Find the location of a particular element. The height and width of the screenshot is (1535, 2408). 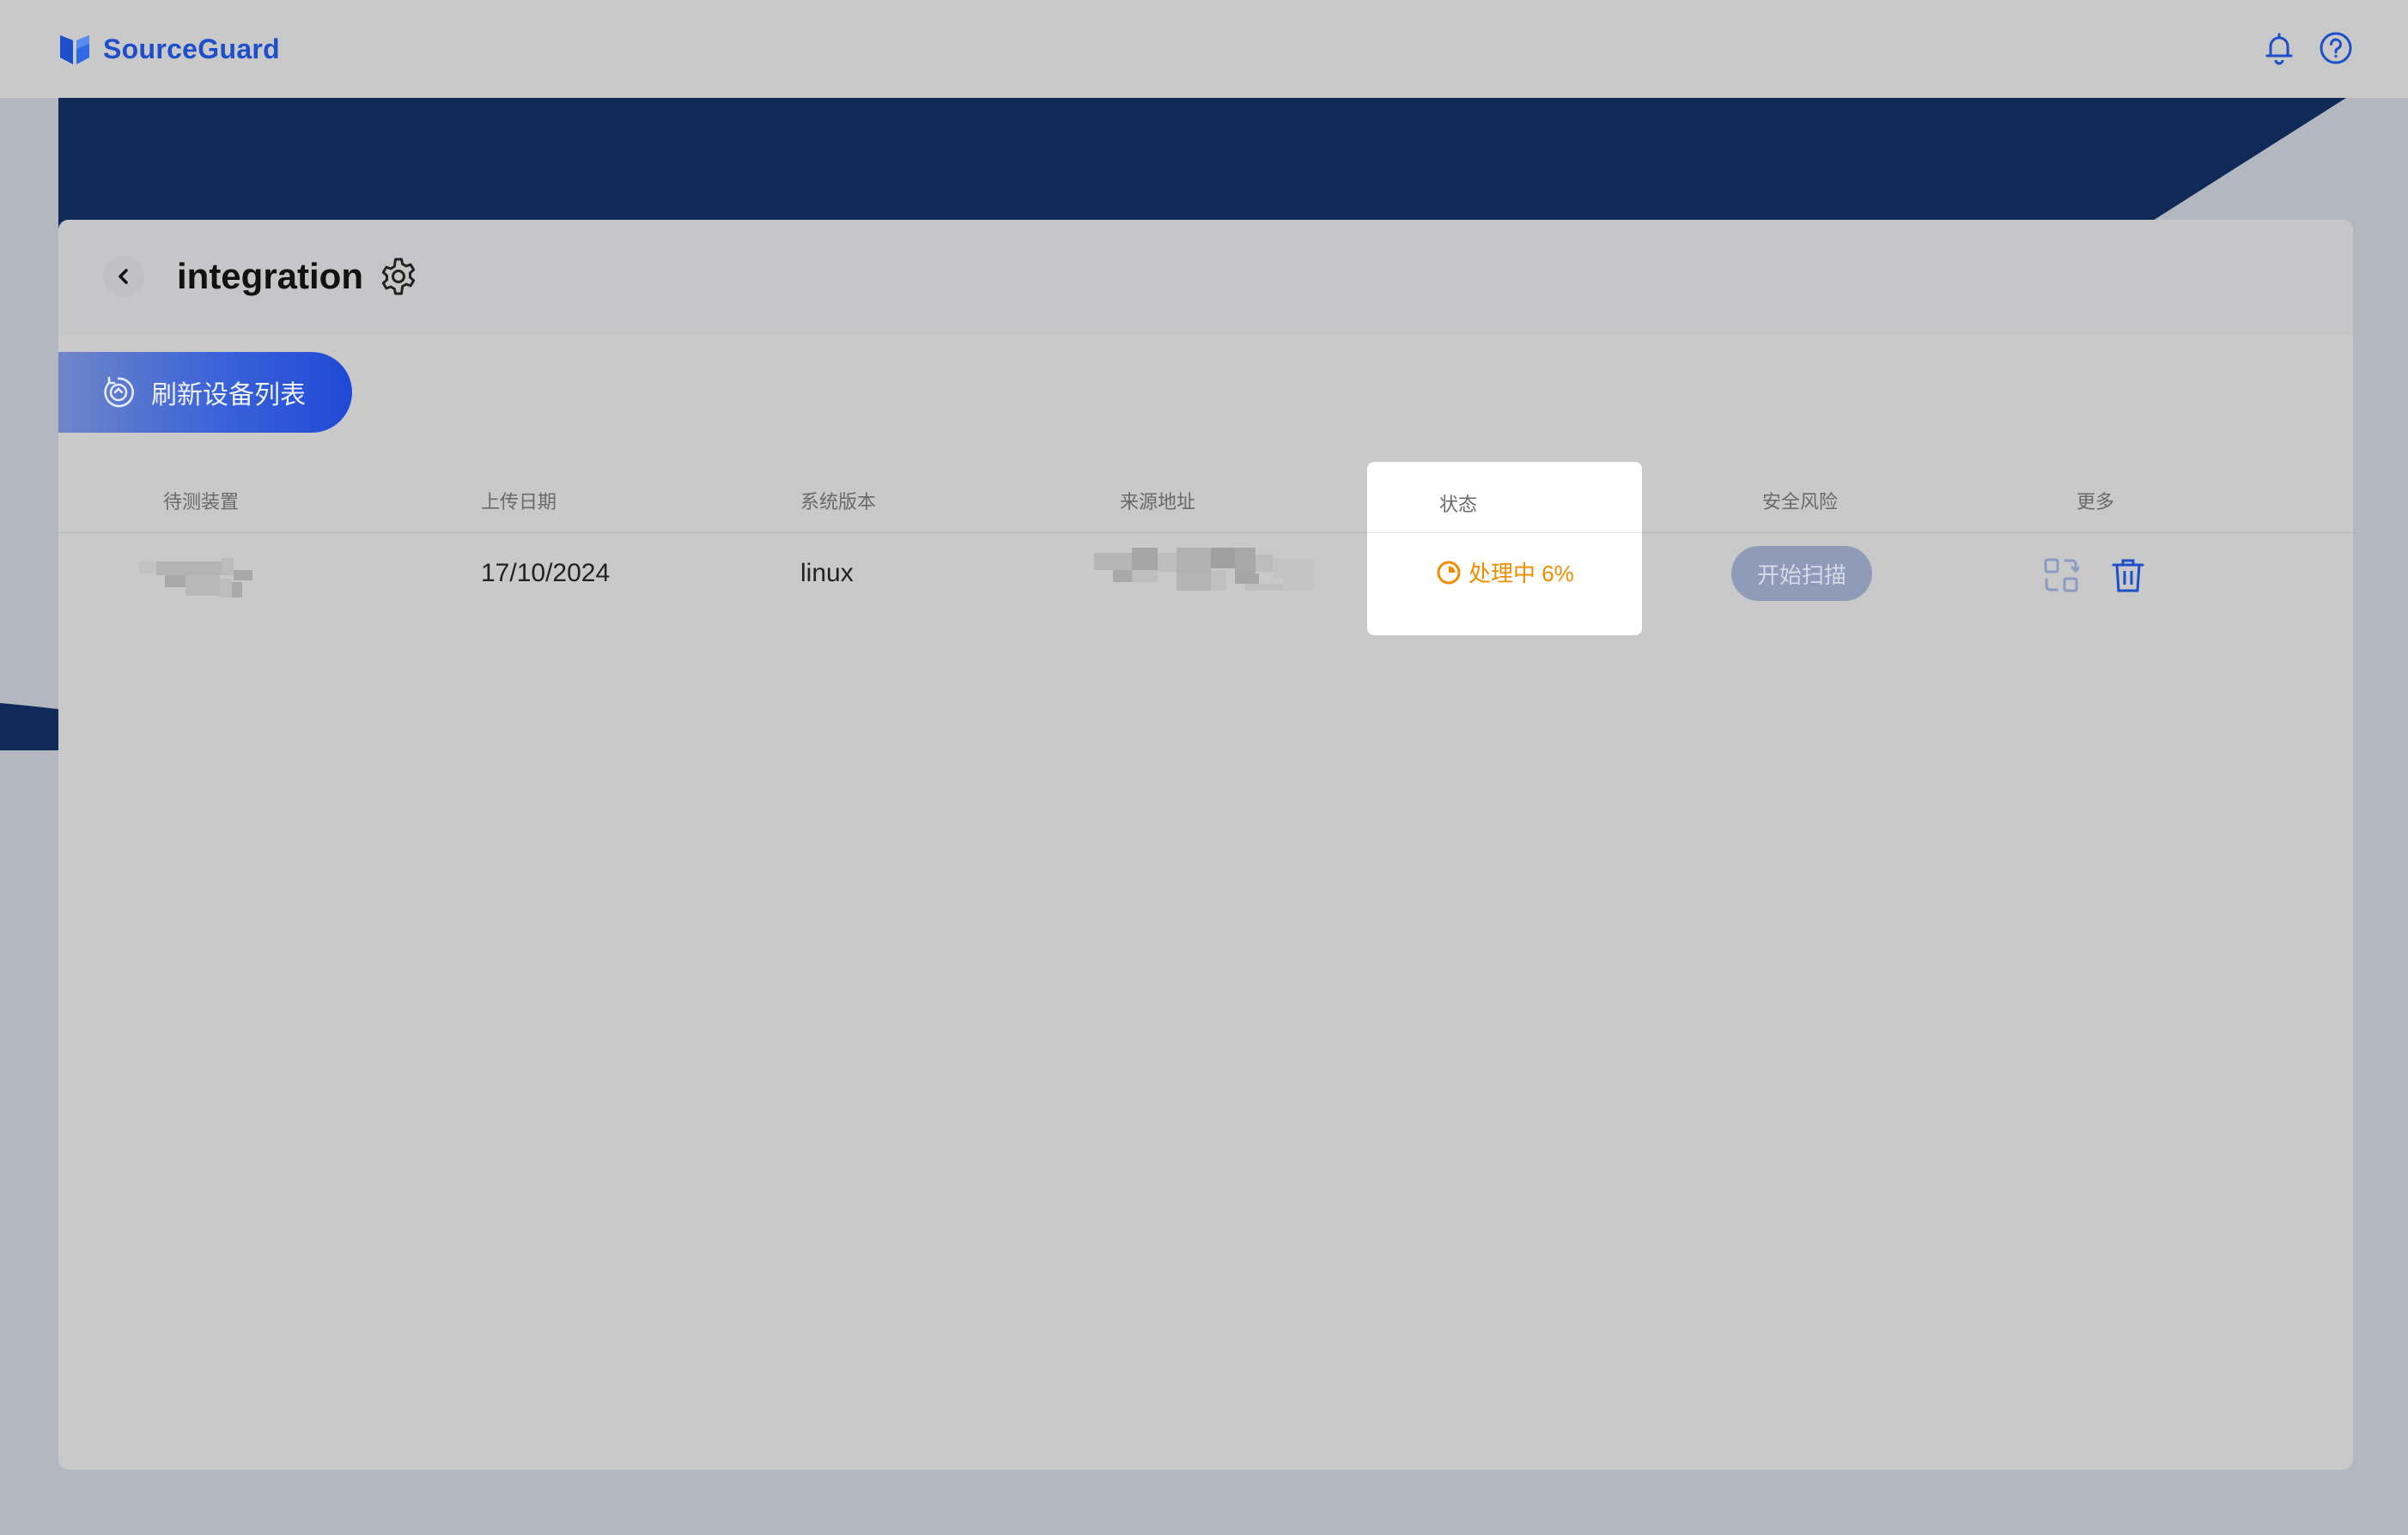

help-icon is located at coordinates (2336, 48).